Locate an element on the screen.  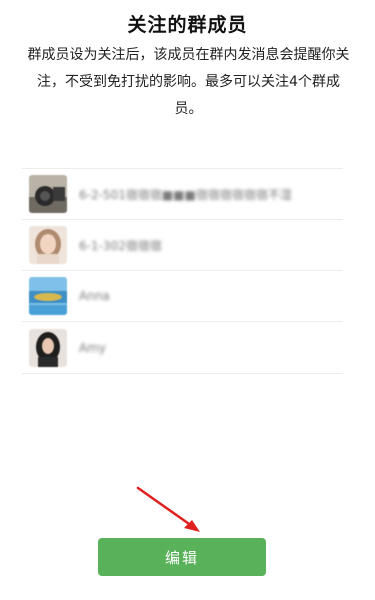
member-name: Anna is located at coordinates (94, 296).